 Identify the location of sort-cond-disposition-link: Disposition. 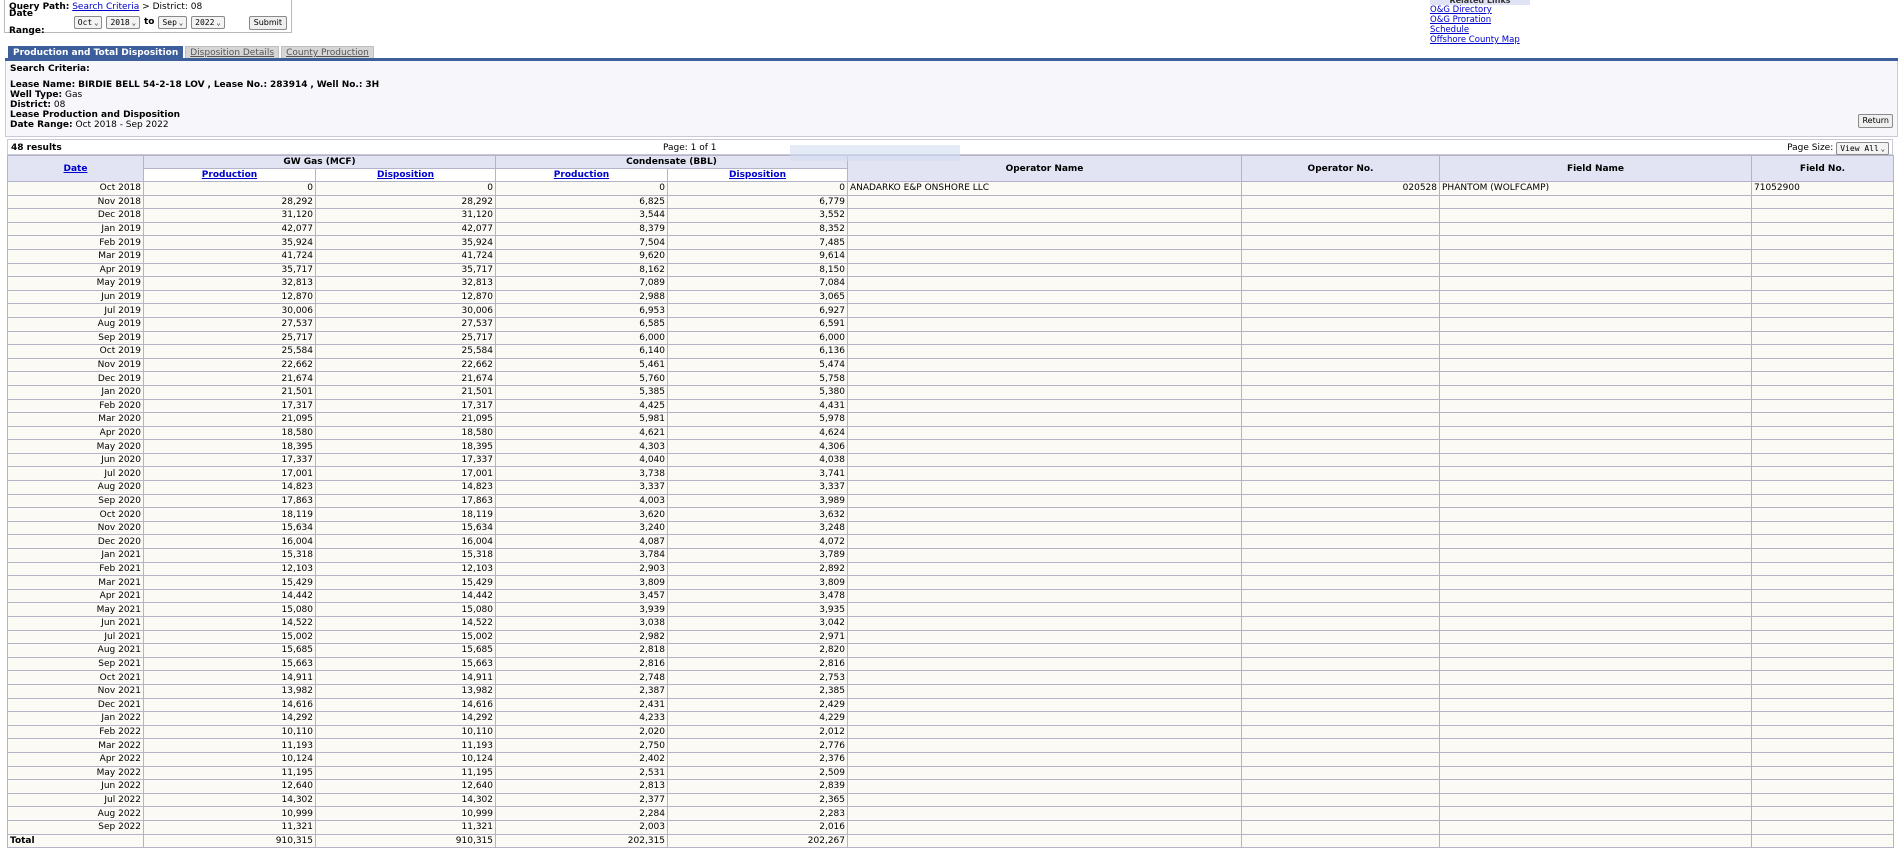
(757, 175).